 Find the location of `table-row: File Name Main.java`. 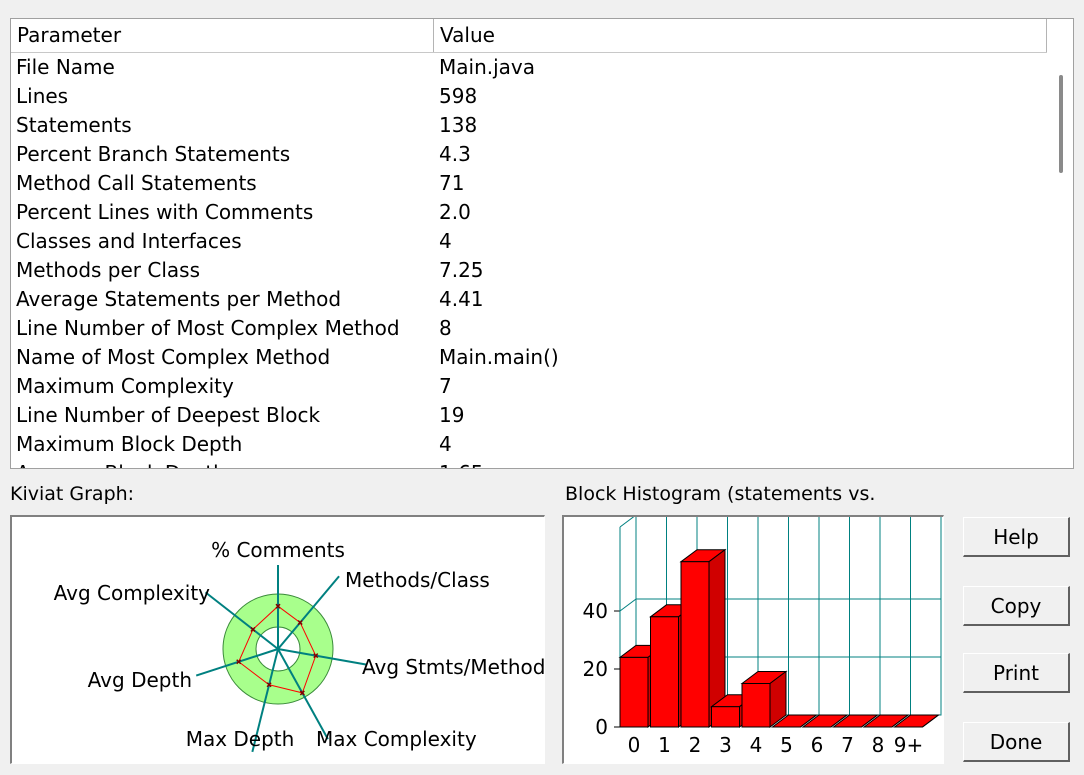

table-row: File Name Main.java is located at coordinates (529, 67).